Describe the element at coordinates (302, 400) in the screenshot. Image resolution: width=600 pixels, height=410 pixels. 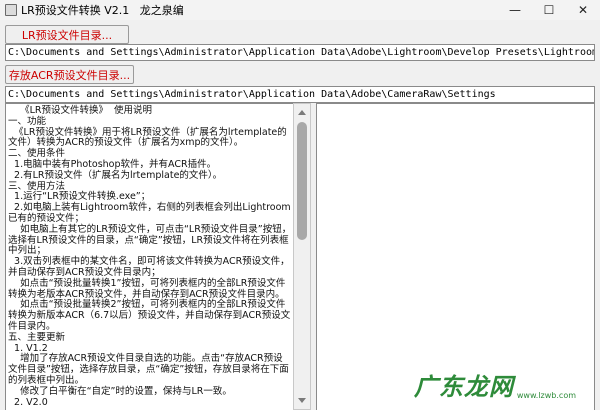
I see `scroll-down-arrow-icon` at that location.